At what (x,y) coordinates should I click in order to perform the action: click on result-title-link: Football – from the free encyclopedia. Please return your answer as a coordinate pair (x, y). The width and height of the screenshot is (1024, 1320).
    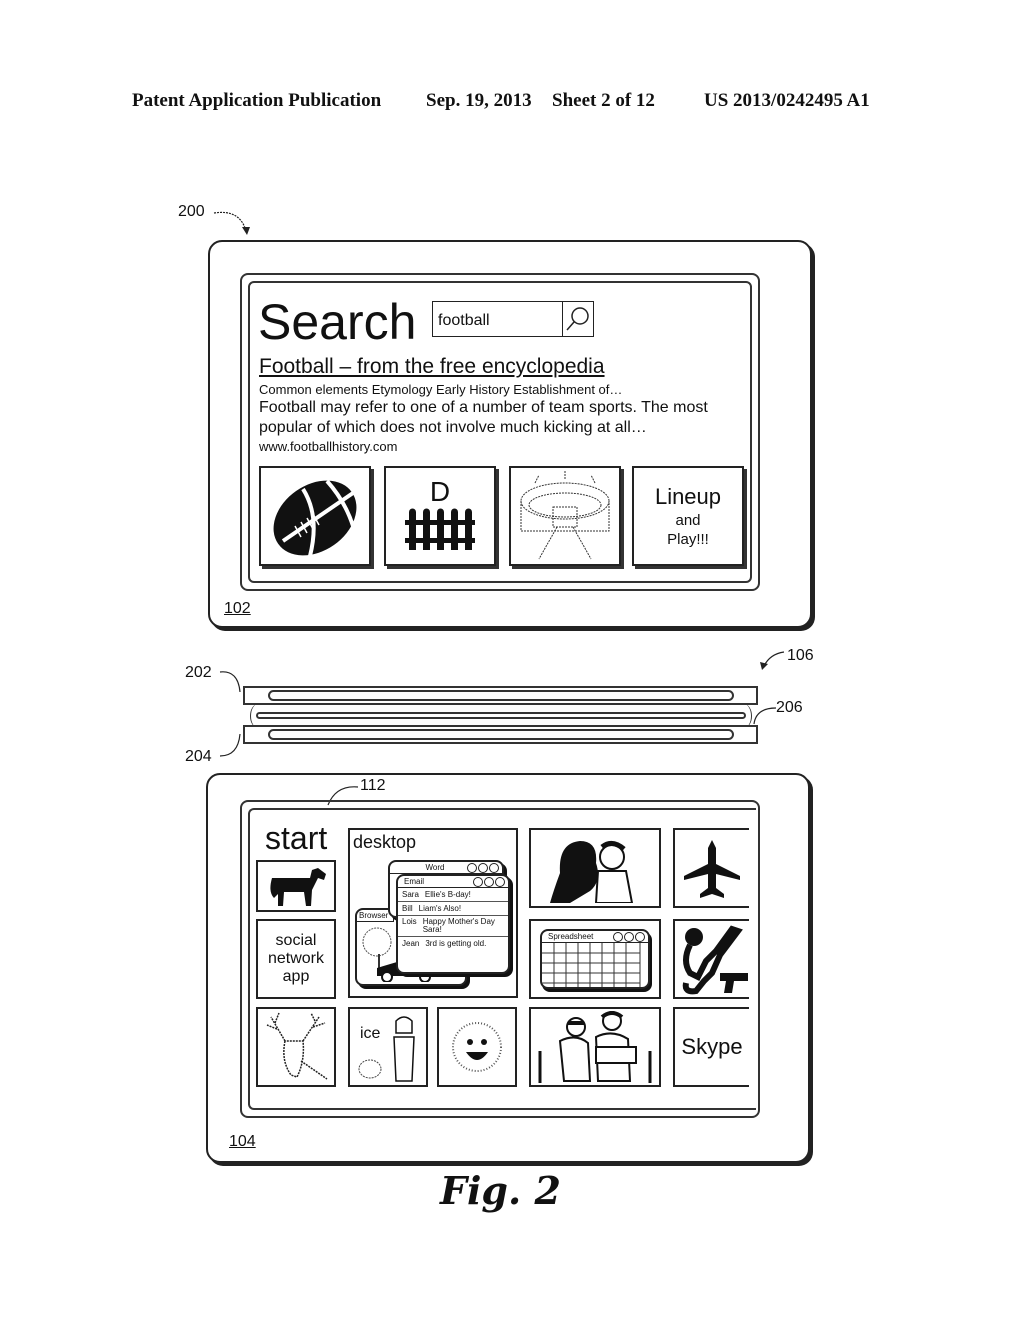
    Looking at the image, I should click on (432, 367).